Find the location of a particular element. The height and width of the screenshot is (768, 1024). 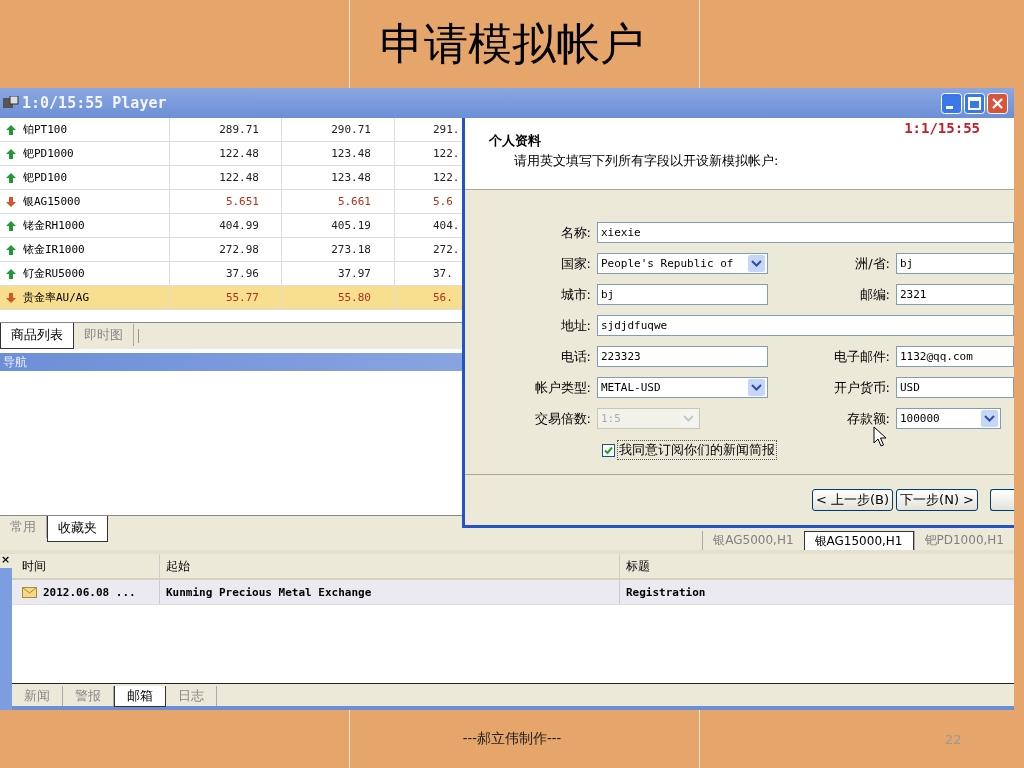

price-cell: 55.80 is located at coordinates (338, 297).